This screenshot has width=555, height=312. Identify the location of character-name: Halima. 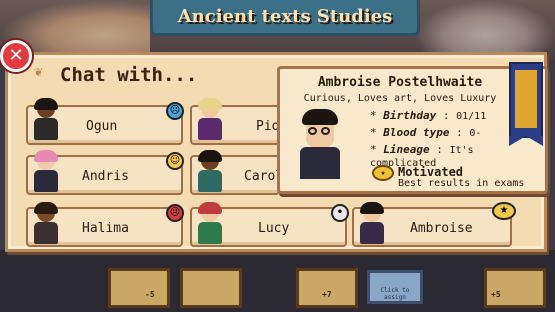
(105, 228).